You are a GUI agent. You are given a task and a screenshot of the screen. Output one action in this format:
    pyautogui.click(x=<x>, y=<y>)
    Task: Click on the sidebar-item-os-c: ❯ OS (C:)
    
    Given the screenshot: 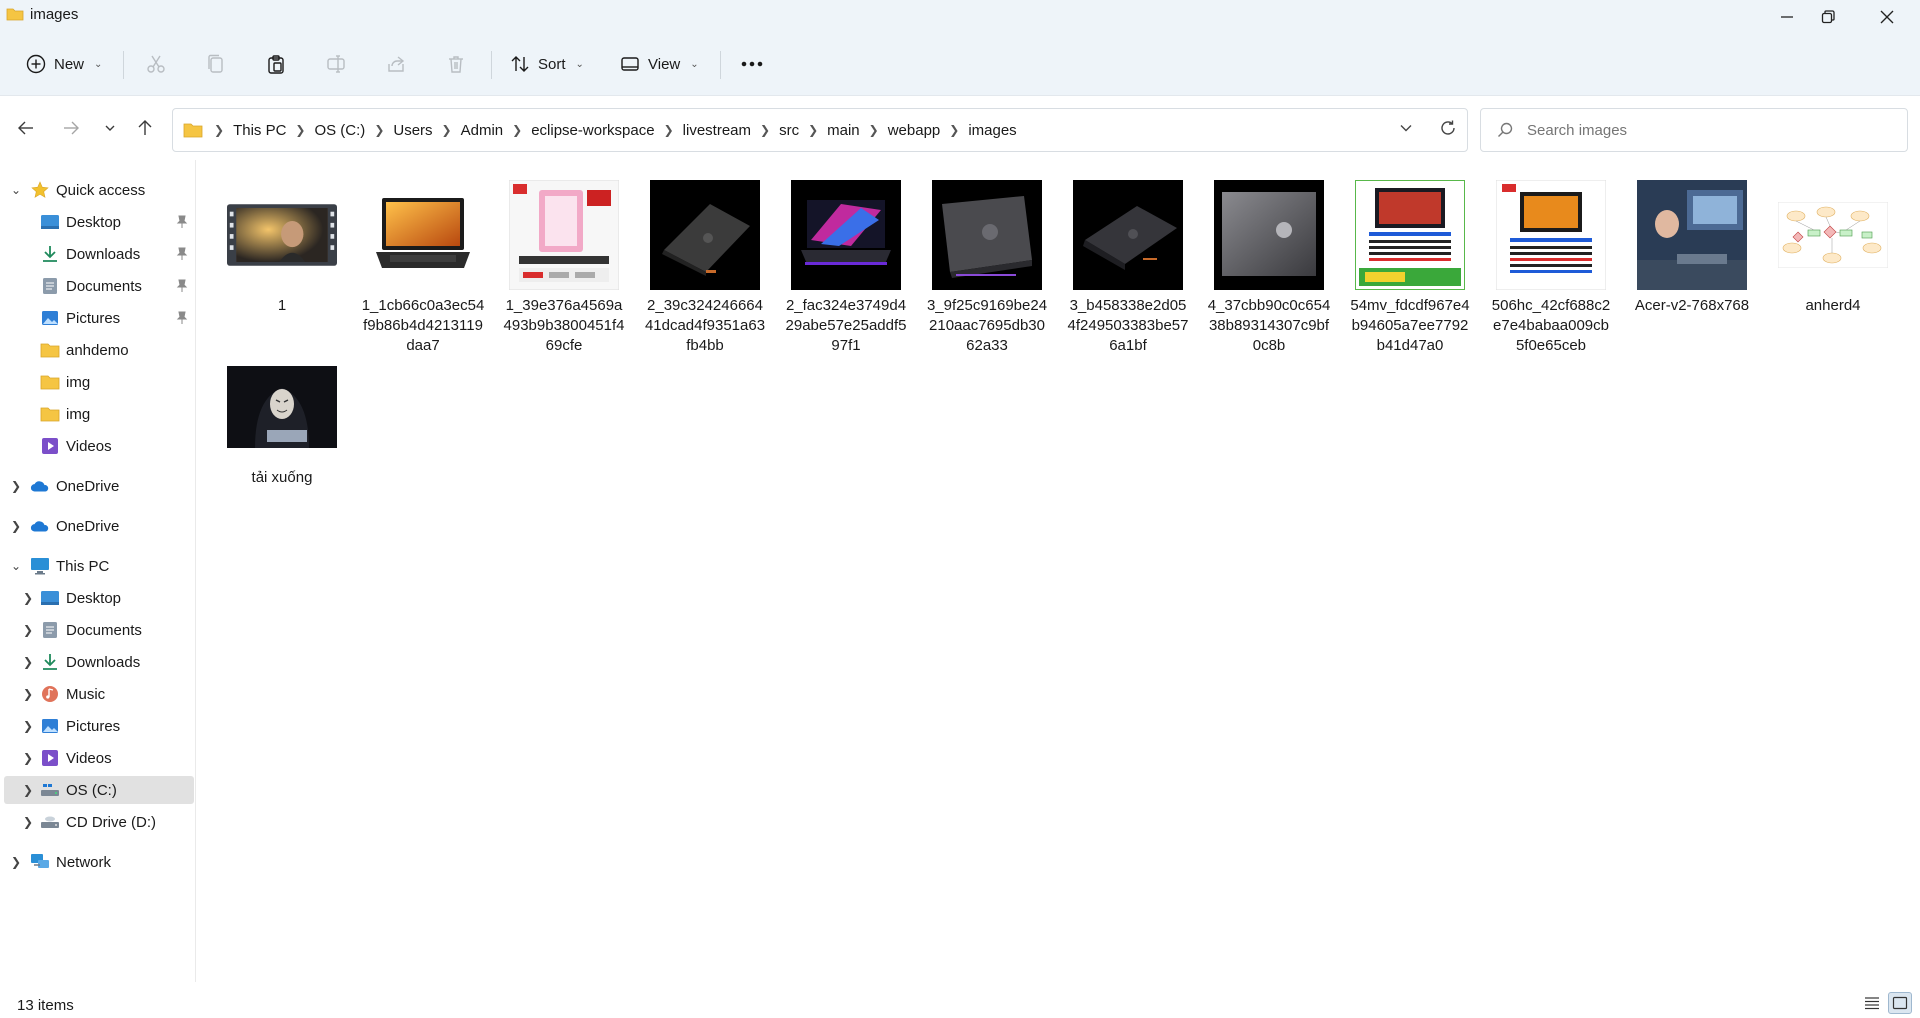 What is the action you would take?
    pyautogui.click(x=99, y=790)
    